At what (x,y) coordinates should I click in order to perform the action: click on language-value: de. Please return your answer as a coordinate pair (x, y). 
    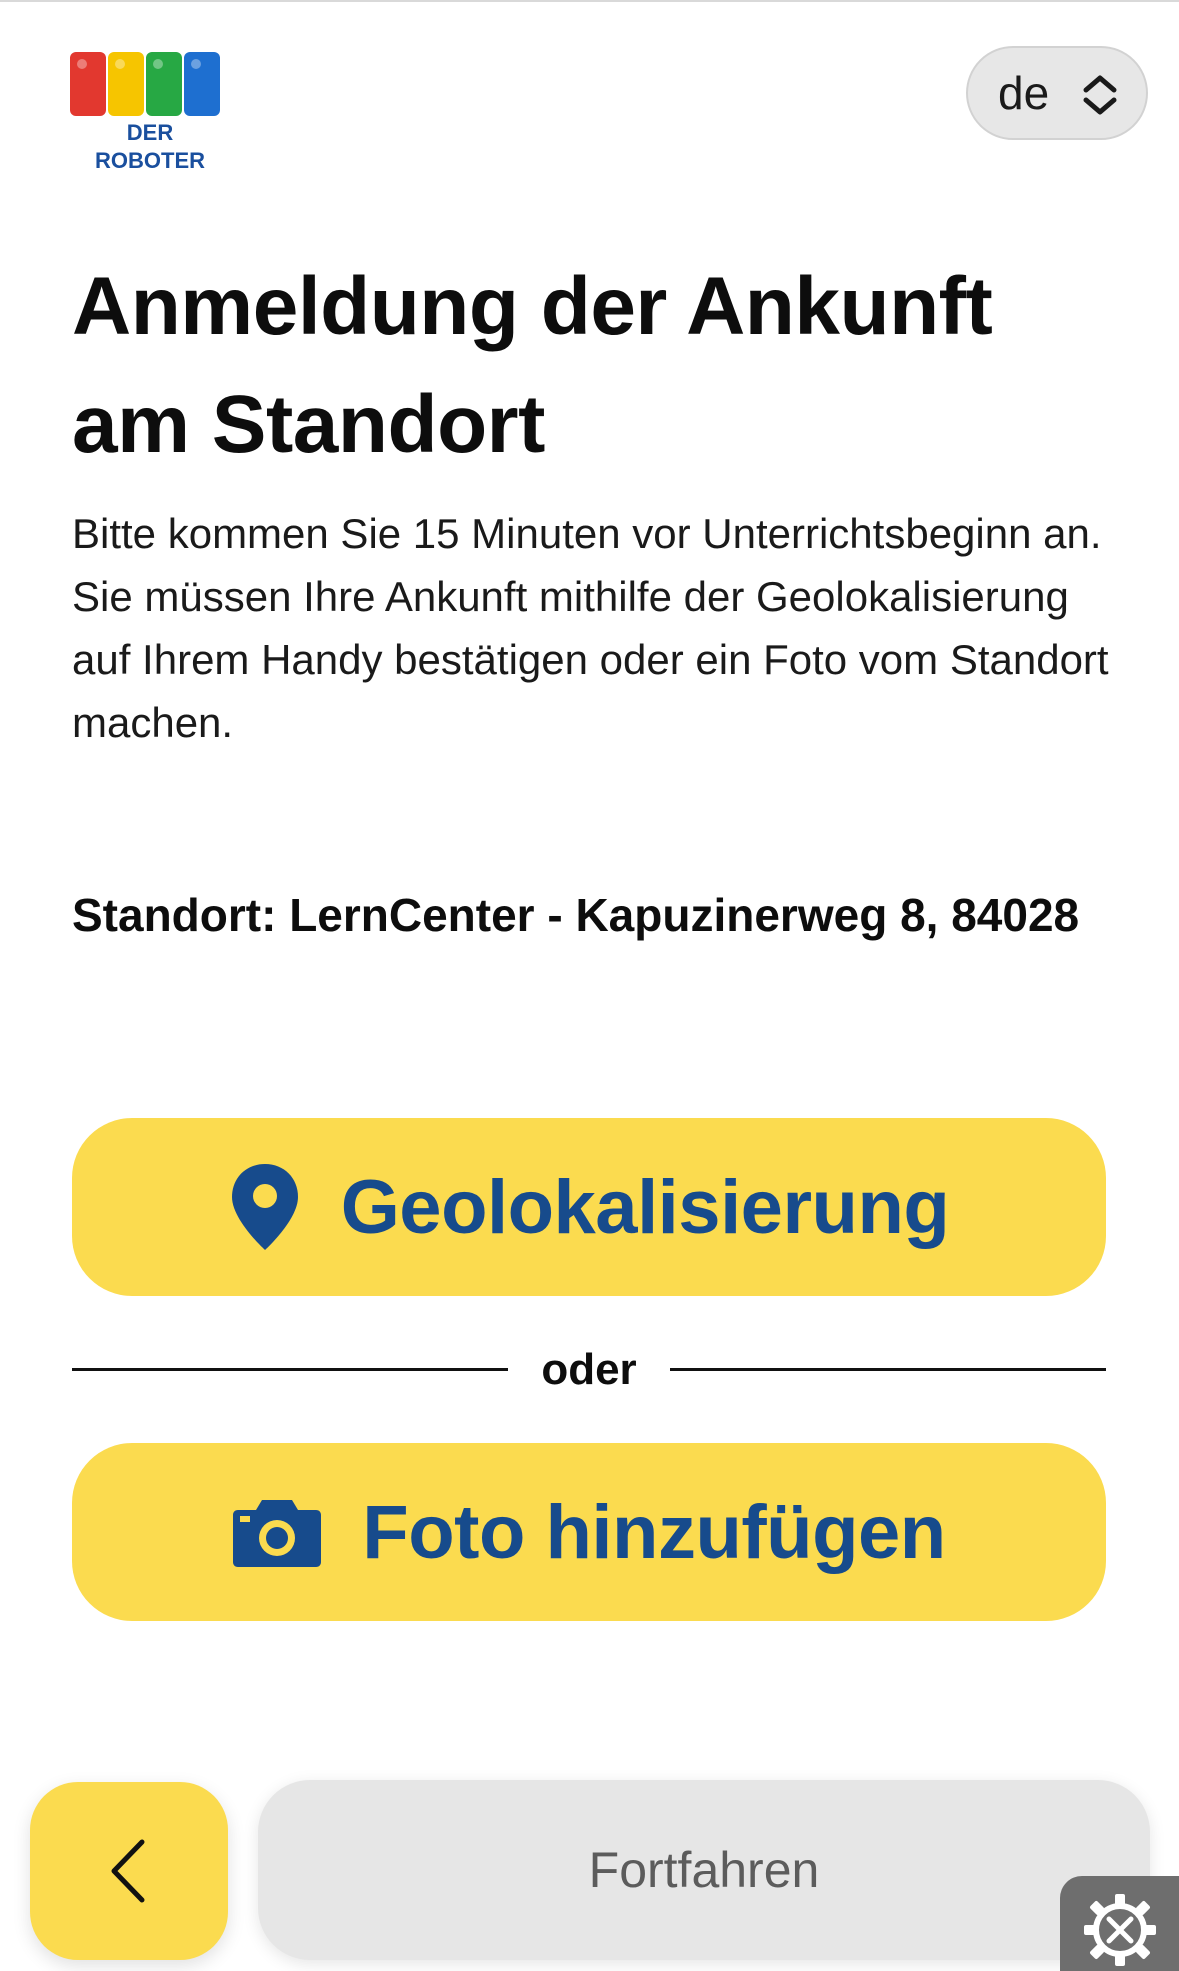
    Looking at the image, I should click on (1024, 93).